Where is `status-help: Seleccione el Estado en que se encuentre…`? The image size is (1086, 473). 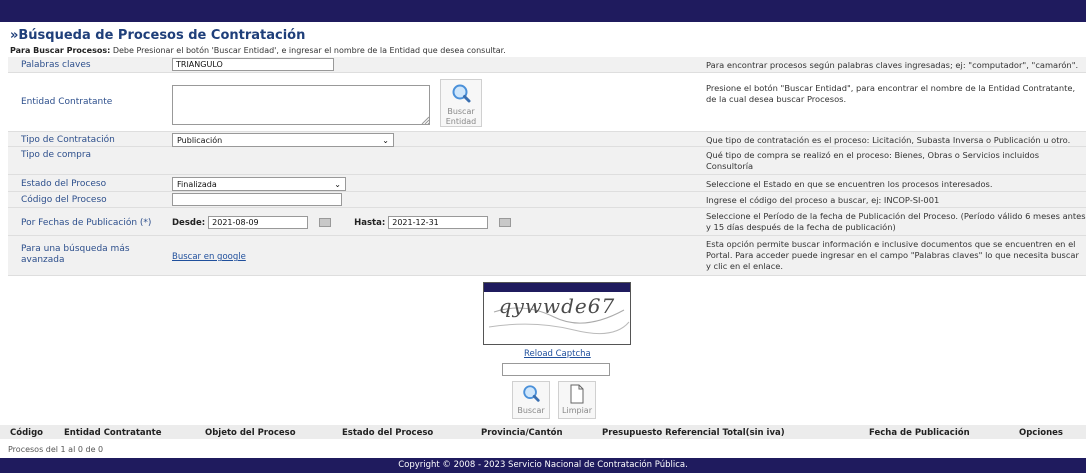 status-help: Seleccione el Estado en que se encuentre… is located at coordinates (849, 184).